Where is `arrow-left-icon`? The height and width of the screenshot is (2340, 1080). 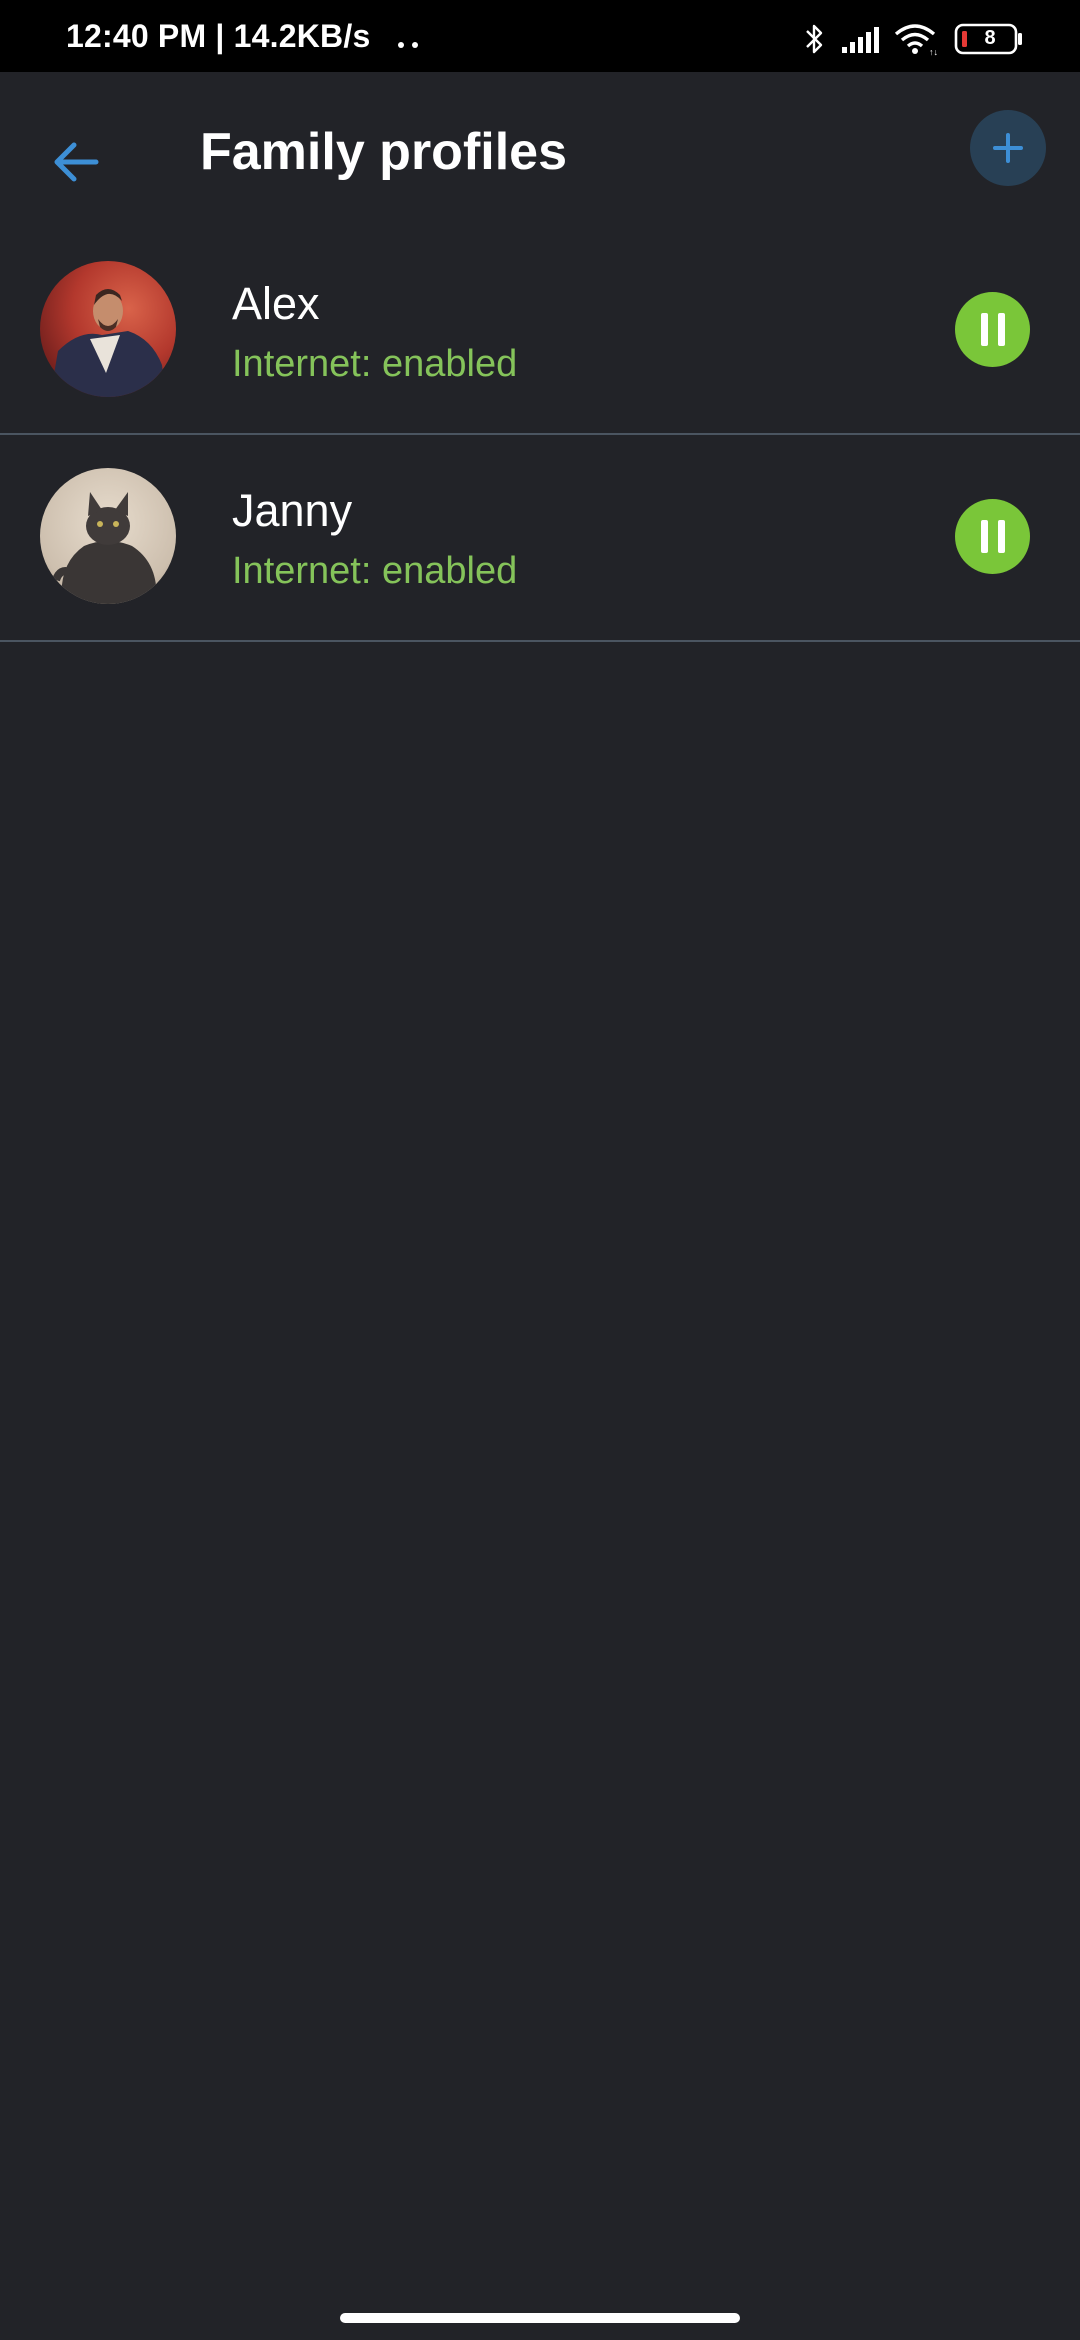
arrow-left-icon is located at coordinates (76, 162).